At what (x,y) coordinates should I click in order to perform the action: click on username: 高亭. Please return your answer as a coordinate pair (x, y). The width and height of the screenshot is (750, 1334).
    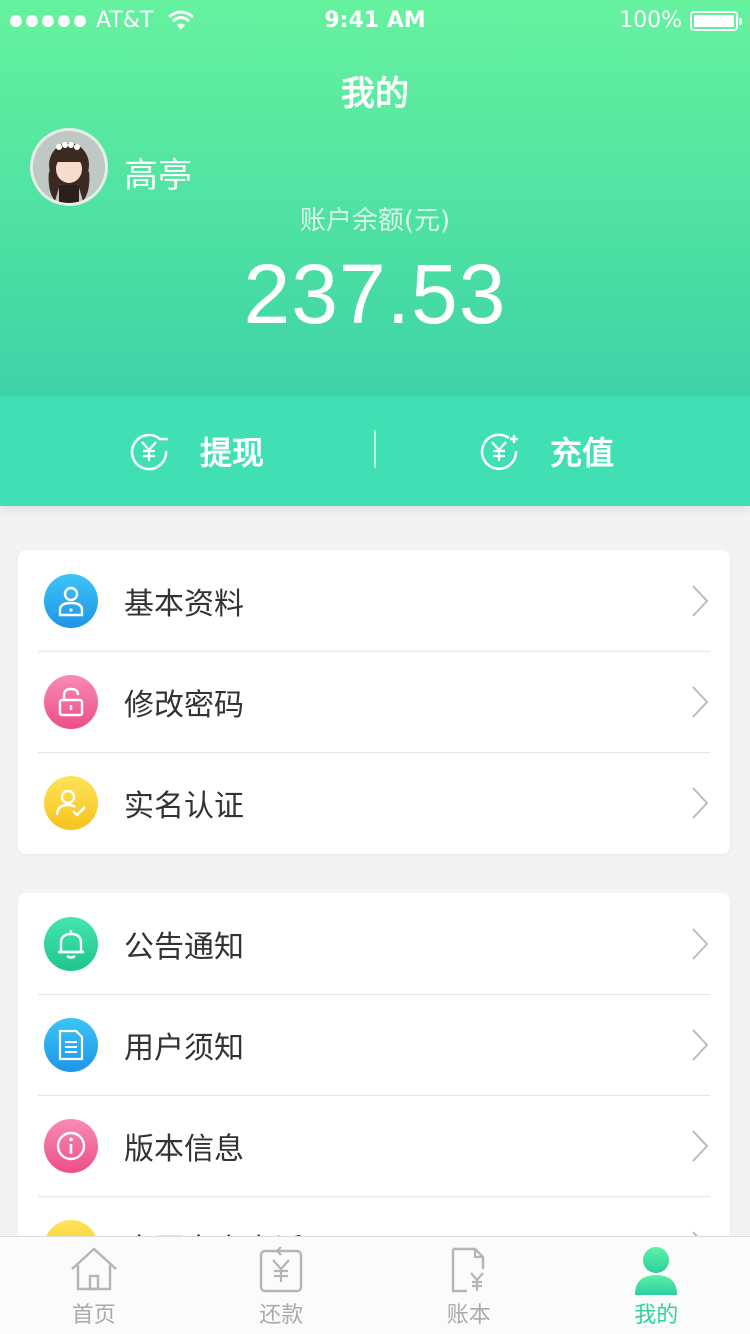
    Looking at the image, I should click on (158, 176).